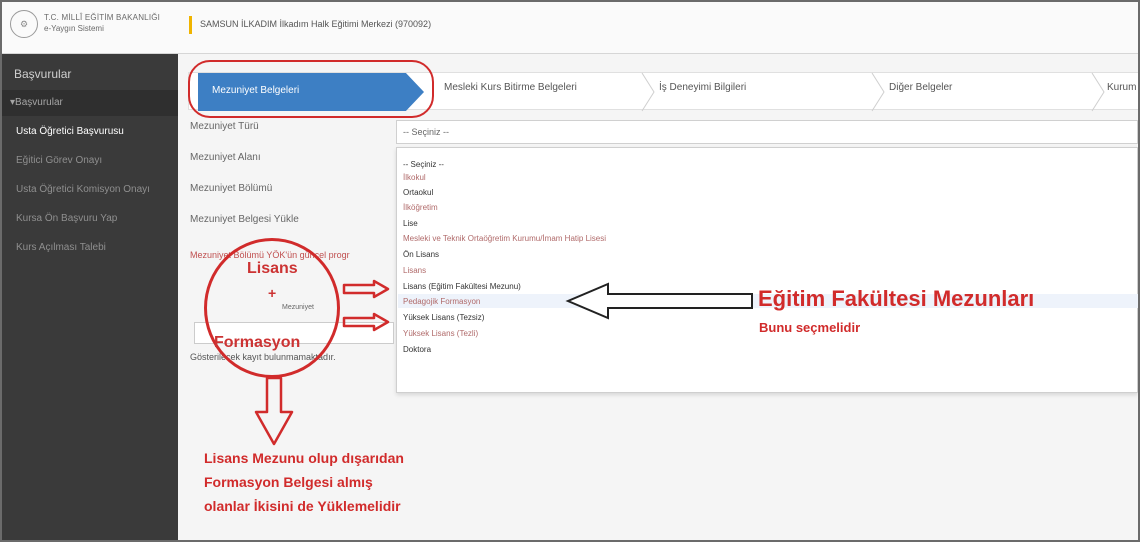 The width and height of the screenshot is (1140, 542). What do you see at coordinates (288, 482) in the screenshot?
I see `bottom-note-line2: Formasyon Belgesi almış` at bounding box center [288, 482].